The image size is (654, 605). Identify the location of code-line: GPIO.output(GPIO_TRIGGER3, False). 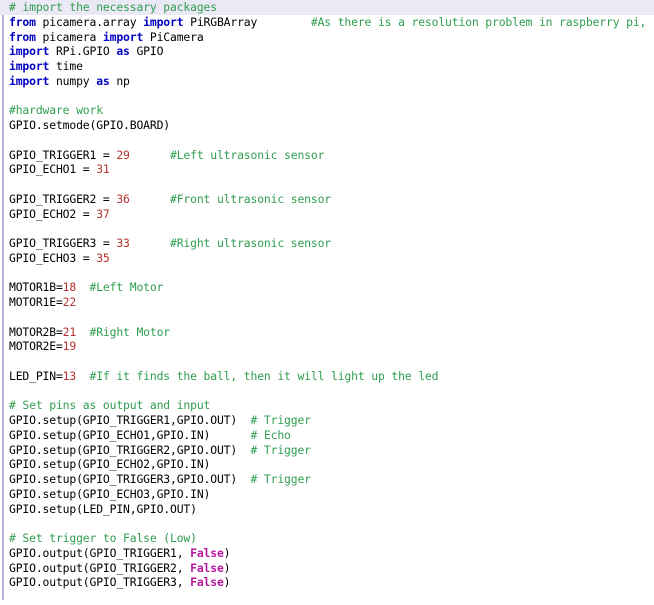
(327, 582).